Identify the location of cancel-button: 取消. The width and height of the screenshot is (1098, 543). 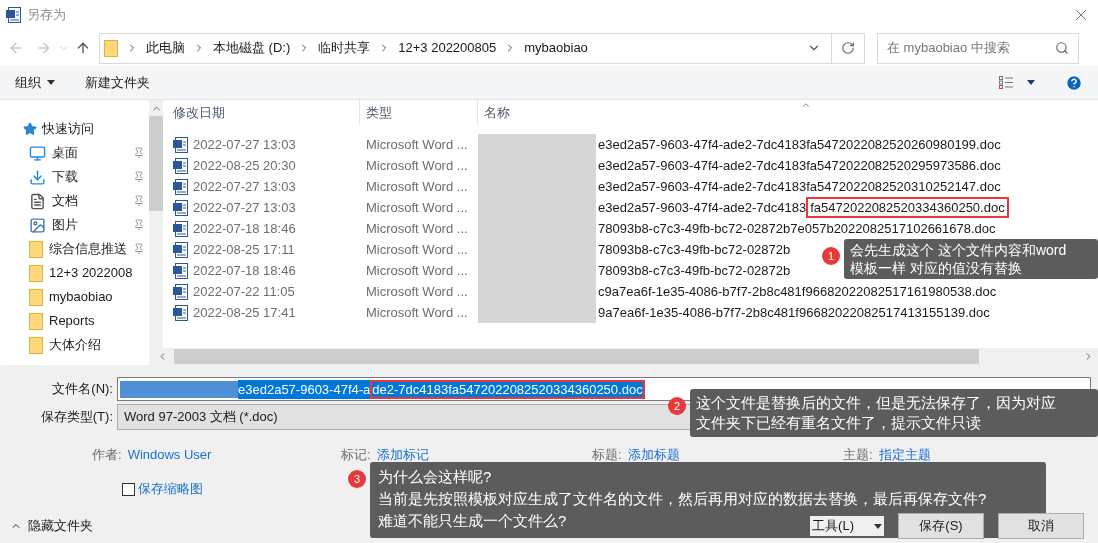
(1041, 526).